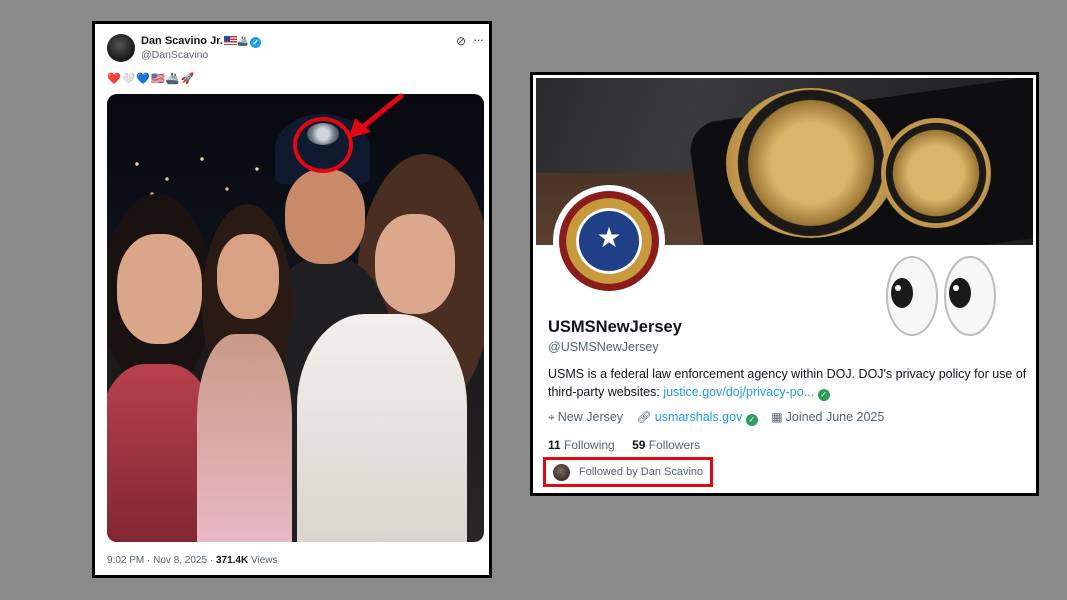  I want to click on followers-label: Followers, so click(674, 445).